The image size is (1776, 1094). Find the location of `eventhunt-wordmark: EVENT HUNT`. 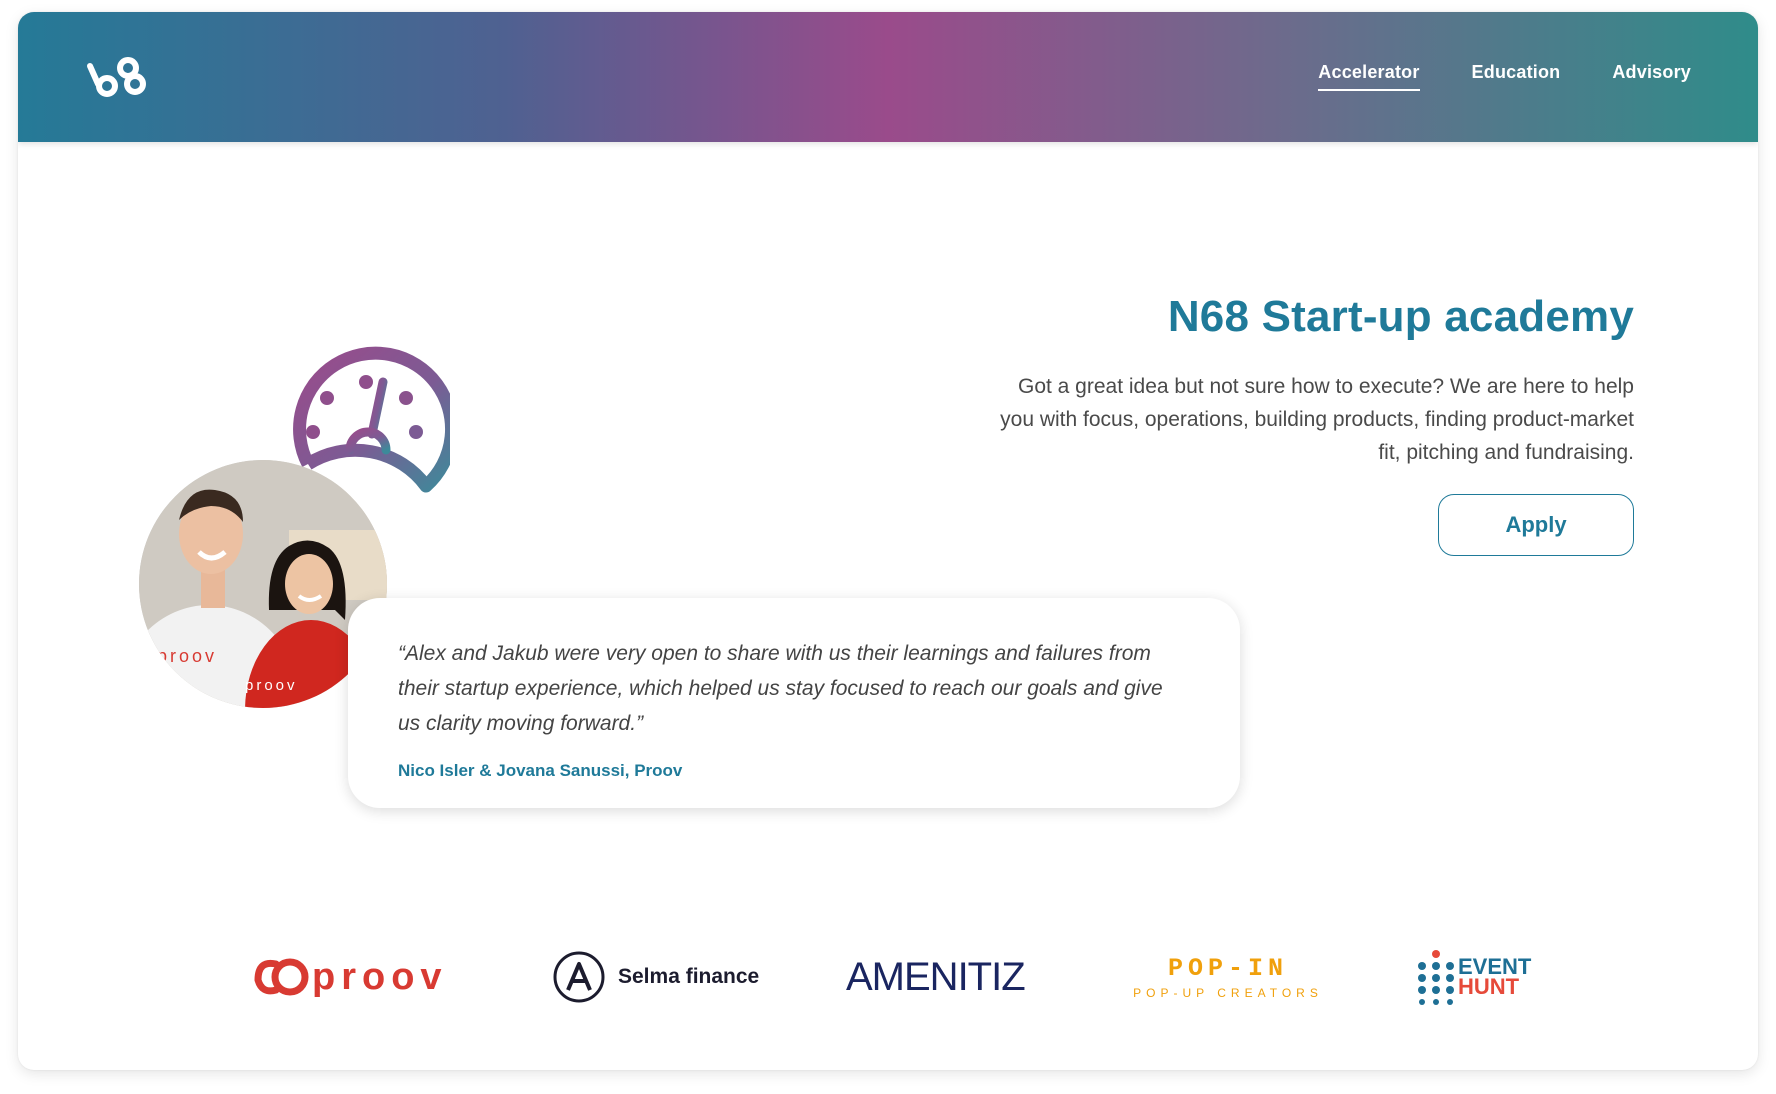

eventhunt-wordmark: EVENT HUNT is located at coordinates (1494, 977).